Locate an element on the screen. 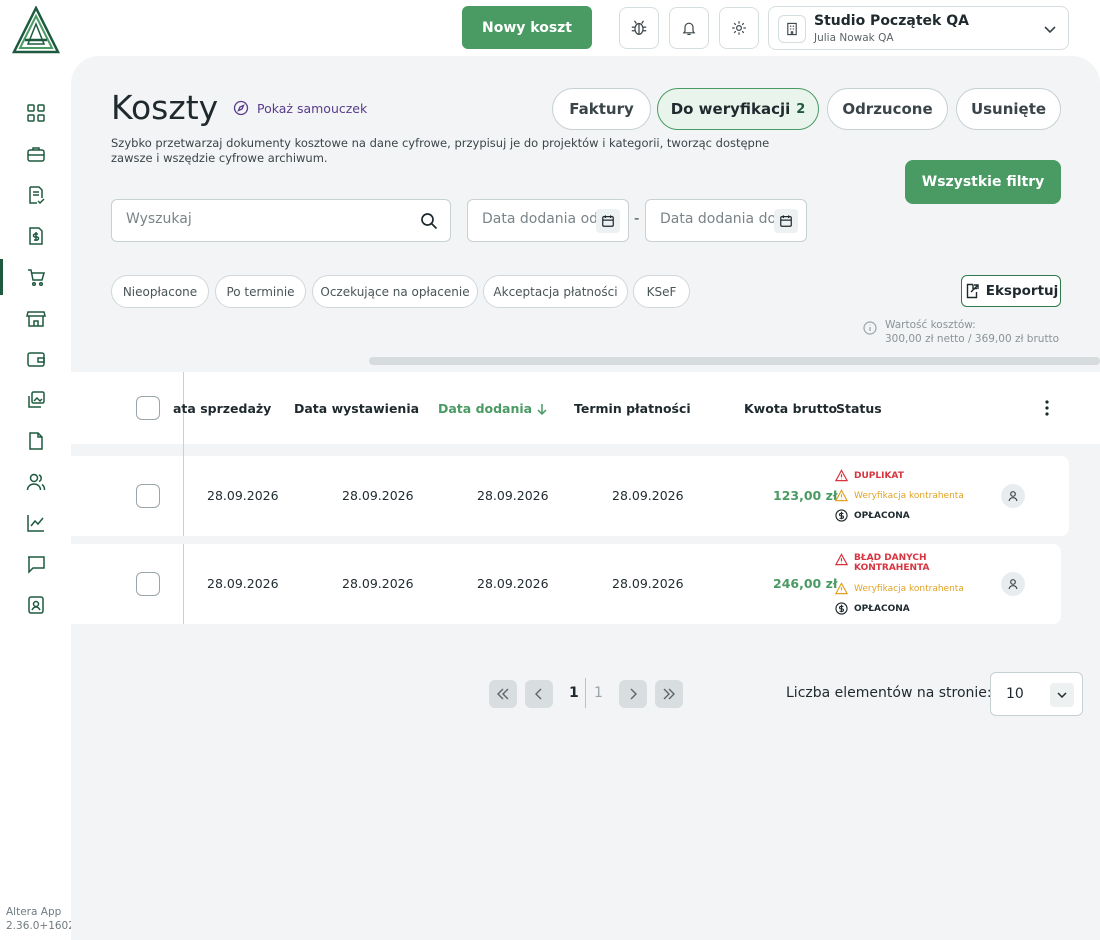 This screenshot has height=940, width=1100. warning-icon is located at coordinates (841, 495).